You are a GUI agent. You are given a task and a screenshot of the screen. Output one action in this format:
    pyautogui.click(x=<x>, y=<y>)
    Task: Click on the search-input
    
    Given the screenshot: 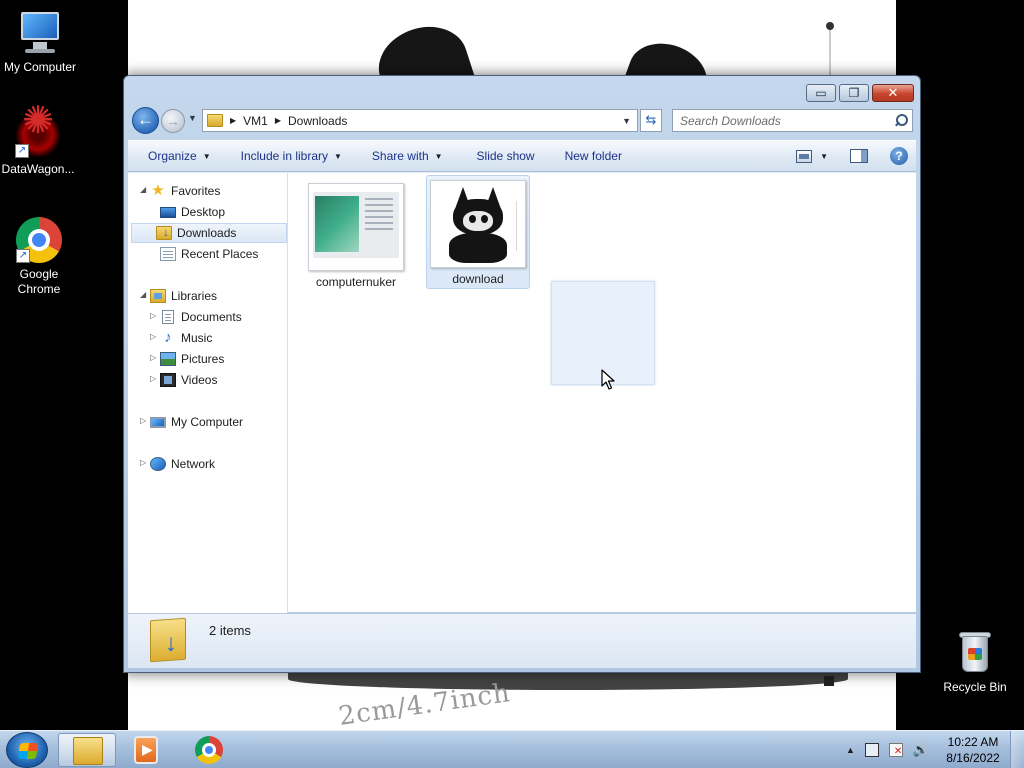 What is the action you would take?
    pyautogui.click(x=786, y=120)
    